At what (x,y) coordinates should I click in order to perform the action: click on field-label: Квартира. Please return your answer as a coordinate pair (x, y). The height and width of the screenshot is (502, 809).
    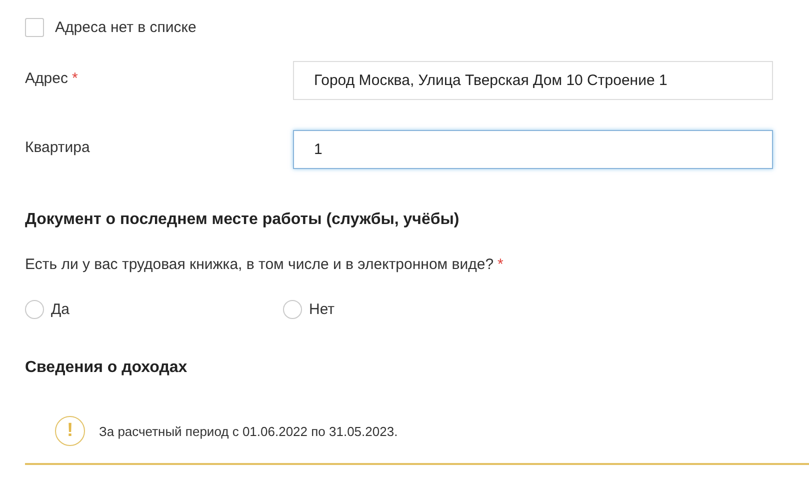
    Looking at the image, I should click on (57, 147).